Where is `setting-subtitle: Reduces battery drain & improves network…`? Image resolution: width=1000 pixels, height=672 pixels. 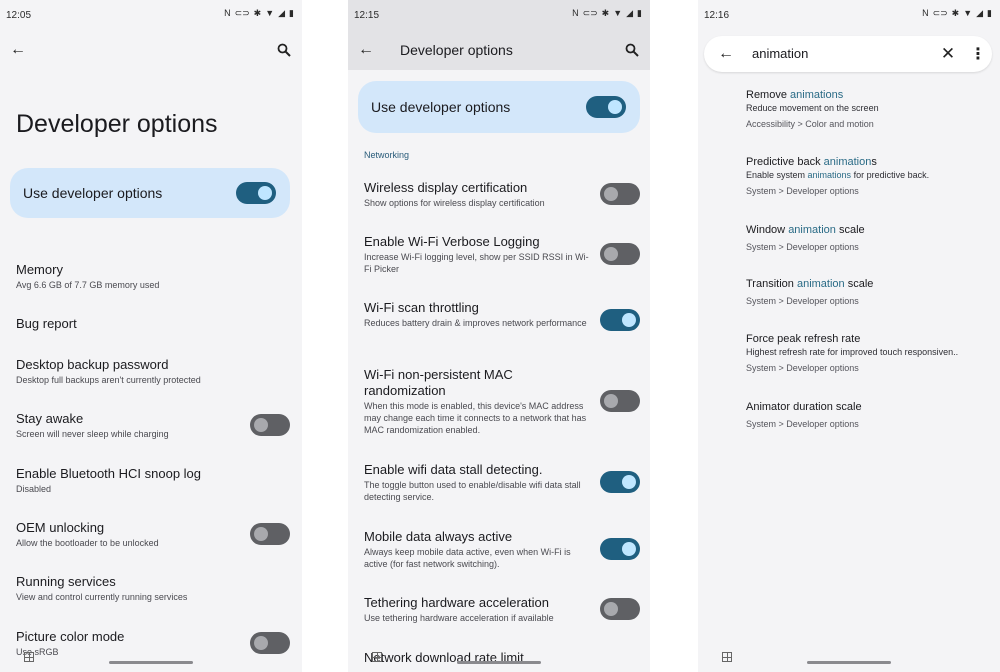
setting-subtitle: Reduces battery drain & improves network… is located at coordinates (475, 323).